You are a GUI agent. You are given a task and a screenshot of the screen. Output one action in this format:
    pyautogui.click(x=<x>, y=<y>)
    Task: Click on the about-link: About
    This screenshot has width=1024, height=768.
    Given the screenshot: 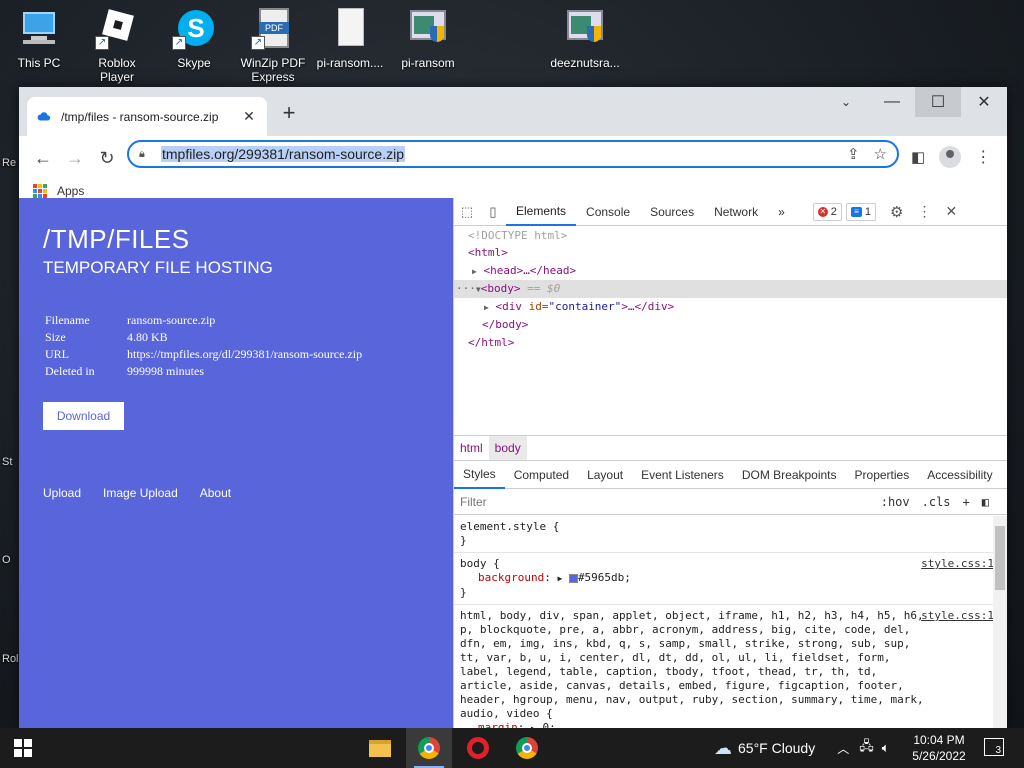 What is the action you would take?
    pyautogui.click(x=215, y=493)
    